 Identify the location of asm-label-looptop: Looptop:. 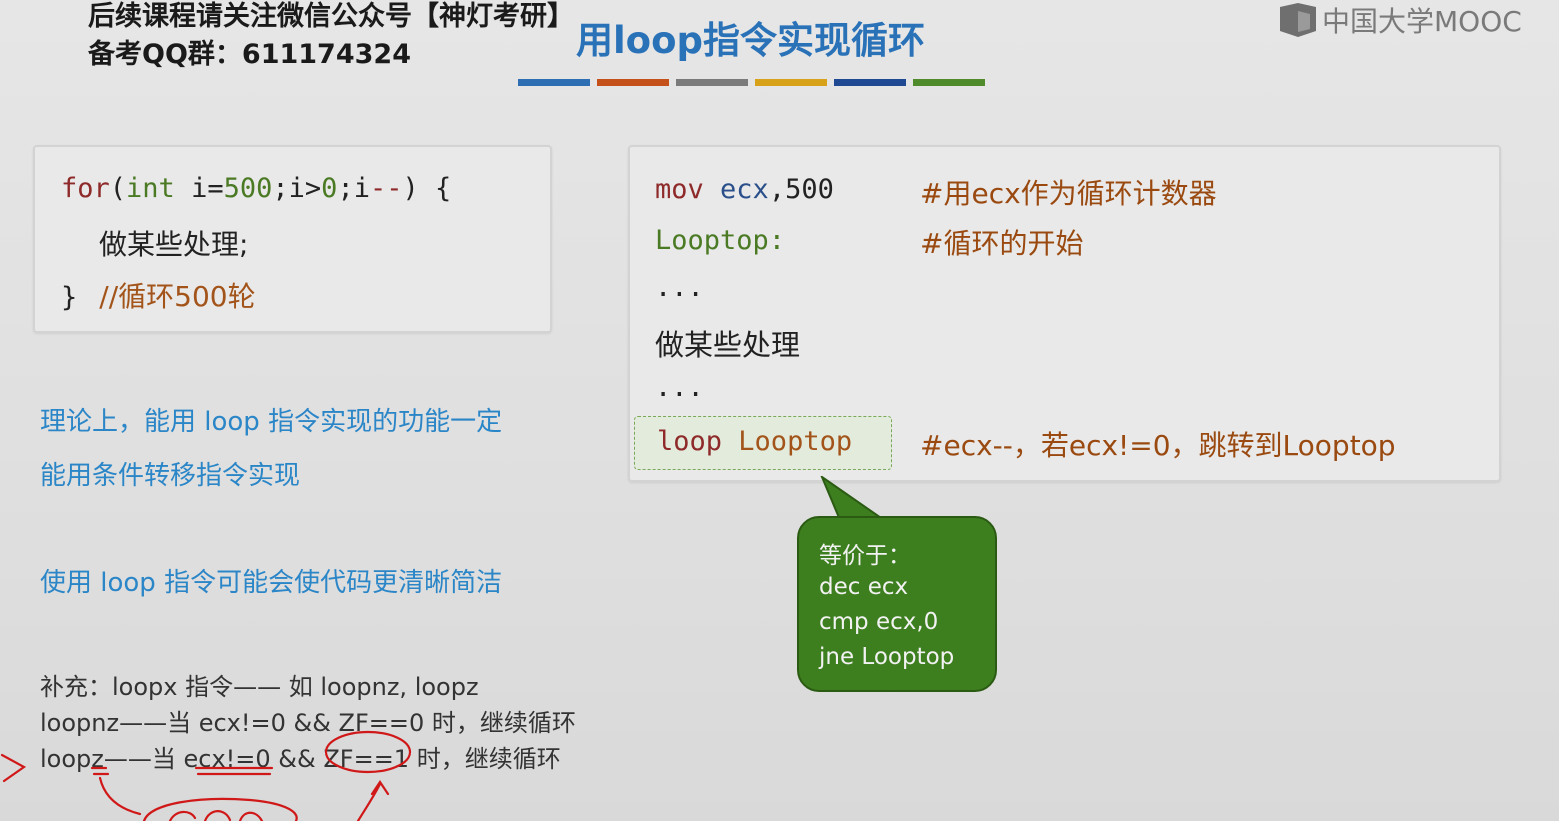
(720, 240).